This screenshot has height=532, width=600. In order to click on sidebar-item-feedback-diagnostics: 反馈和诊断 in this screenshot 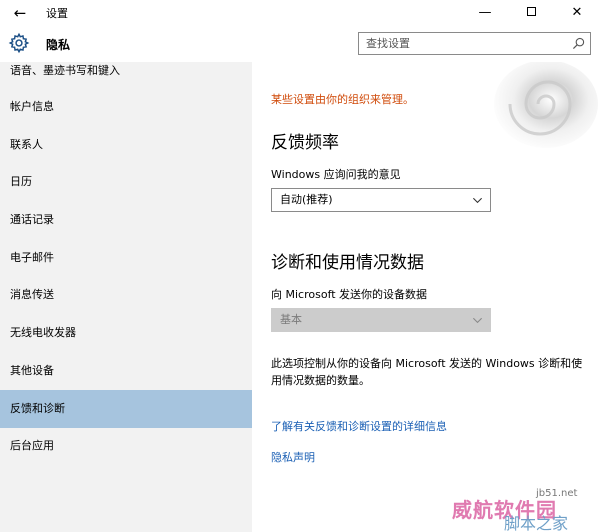, I will do `click(126, 409)`.